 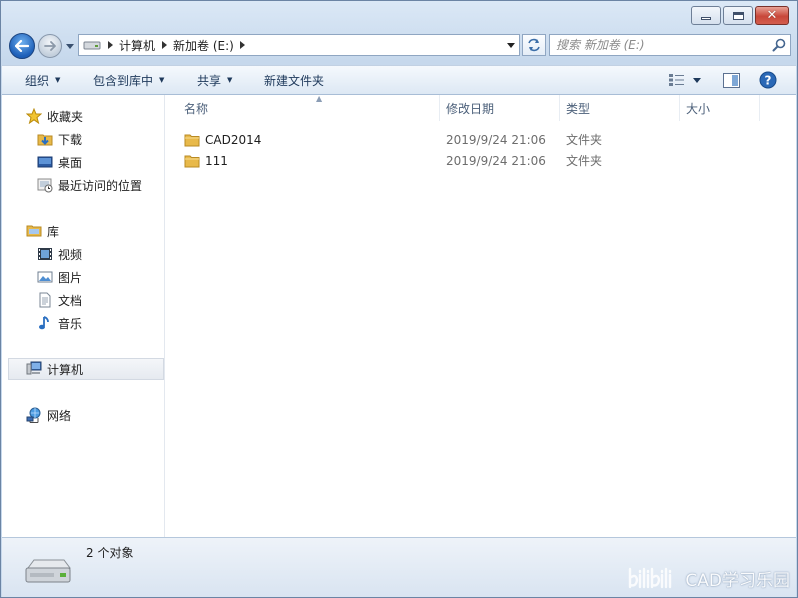 I want to click on refresh-button, so click(x=534, y=45).